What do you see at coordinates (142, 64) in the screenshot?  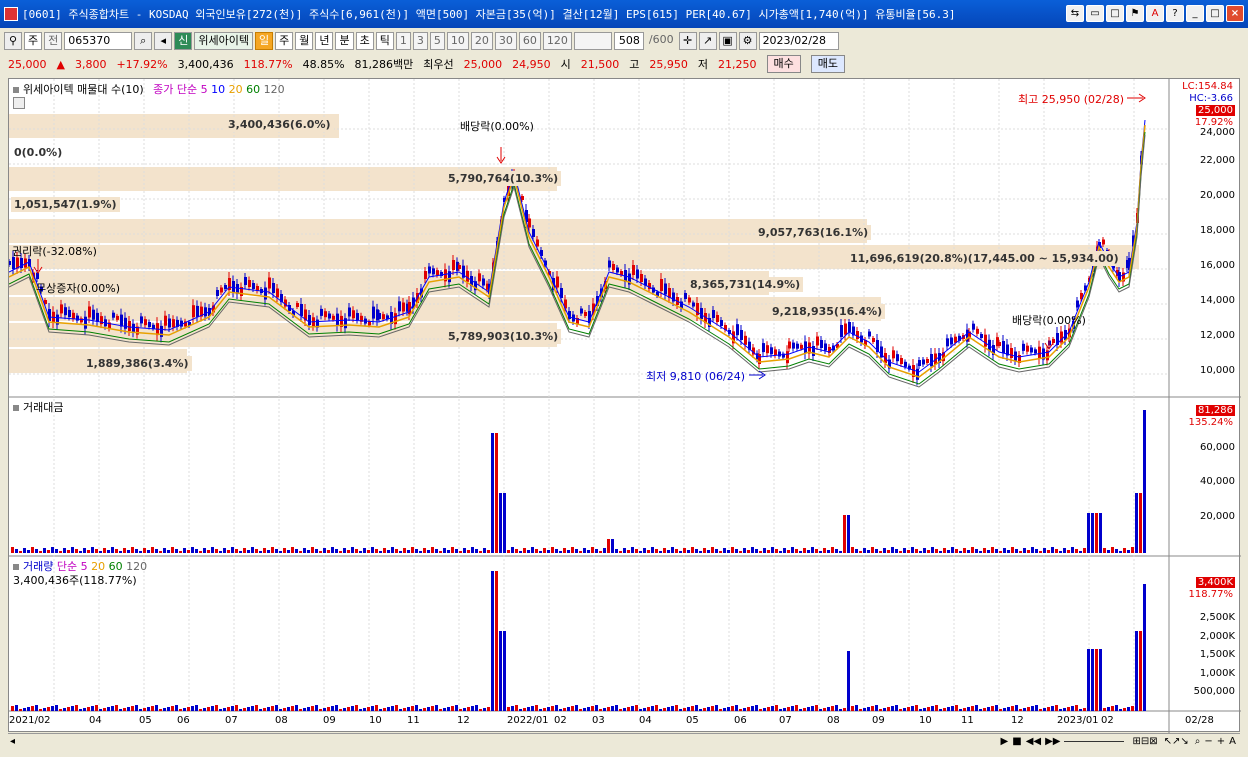 I see `price-change-pct: +17.92%` at bounding box center [142, 64].